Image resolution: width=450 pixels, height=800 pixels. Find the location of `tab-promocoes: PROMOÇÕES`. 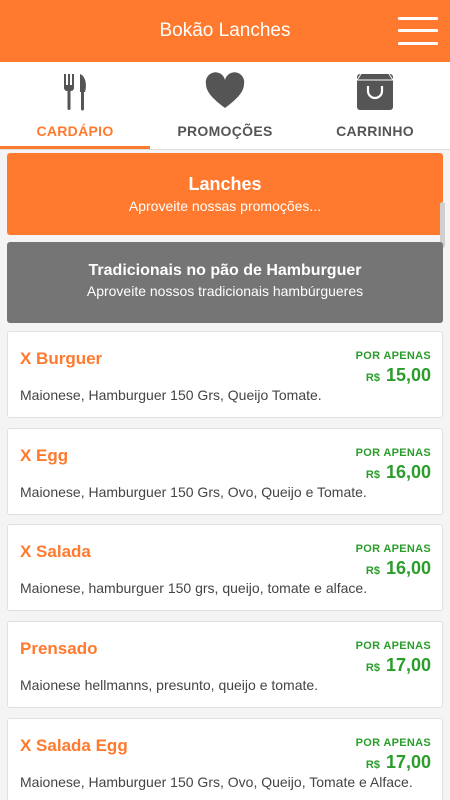

tab-promocoes: PROMOÇÕES is located at coordinates (225, 106).